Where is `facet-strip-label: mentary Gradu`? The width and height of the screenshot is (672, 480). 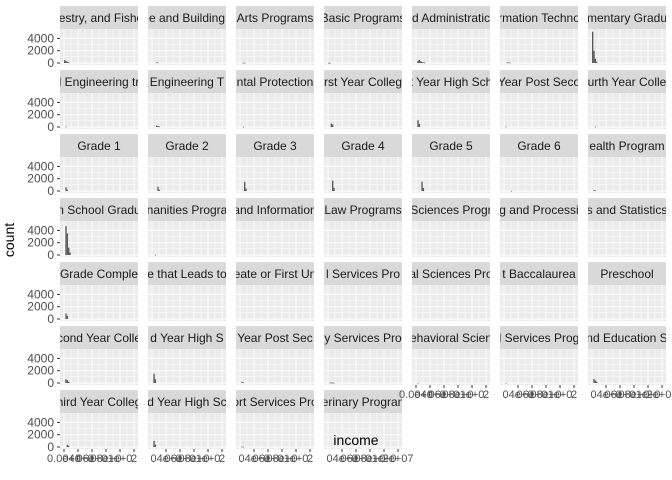 facet-strip-label: mentary Gradu is located at coordinates (627, 18).